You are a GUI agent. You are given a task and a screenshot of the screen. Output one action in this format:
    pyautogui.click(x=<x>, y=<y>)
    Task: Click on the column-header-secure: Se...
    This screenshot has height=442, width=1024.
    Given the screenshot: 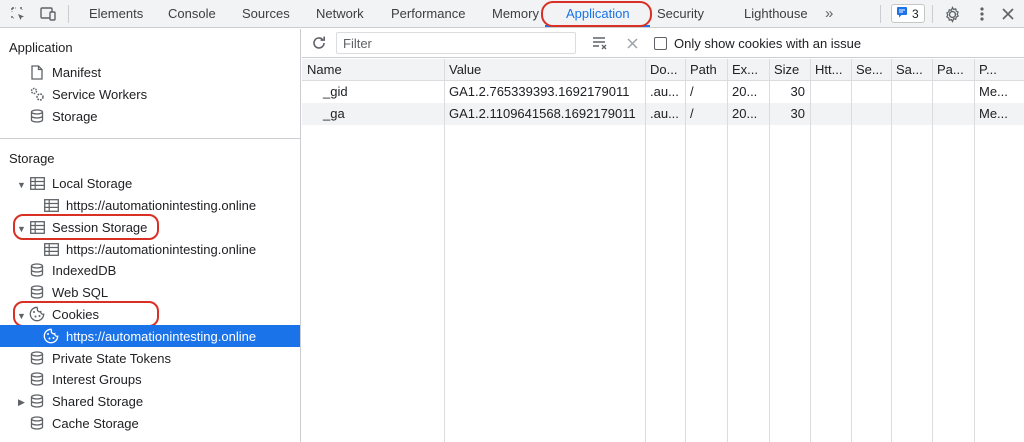 What is the action you would take?
    pyautogui.click(x=871, y=70)
    